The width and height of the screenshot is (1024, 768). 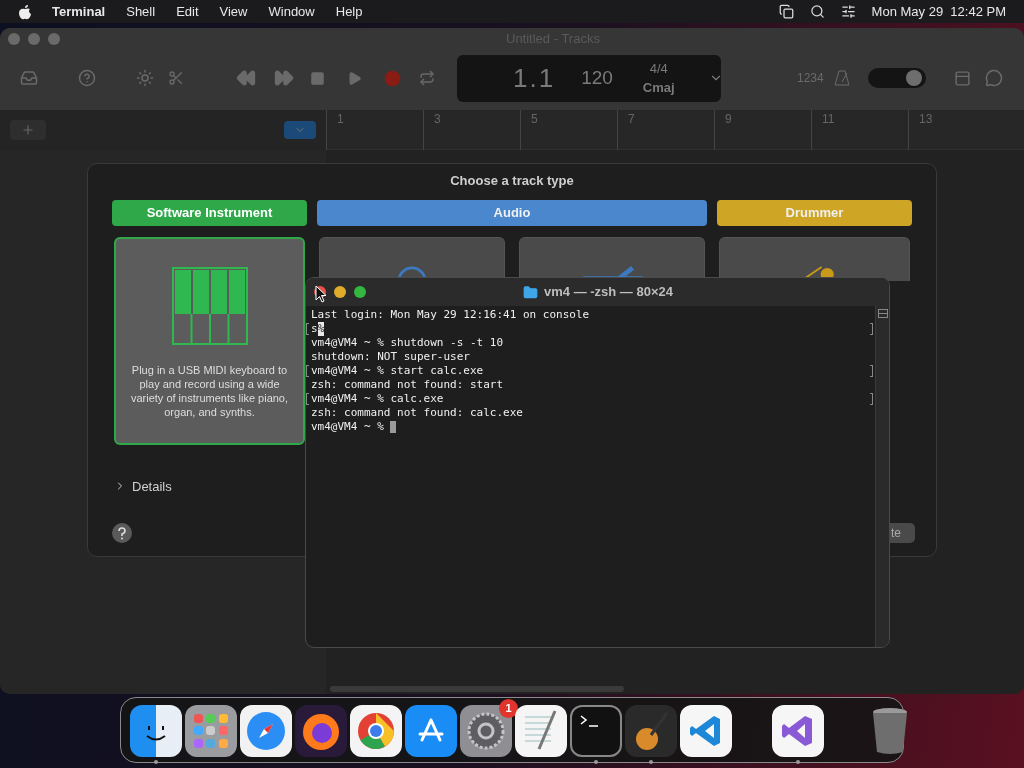 What do you see at coordinates (354, 78) in the screenshot?
I see `play-icon` at bounding box center [354, 78].